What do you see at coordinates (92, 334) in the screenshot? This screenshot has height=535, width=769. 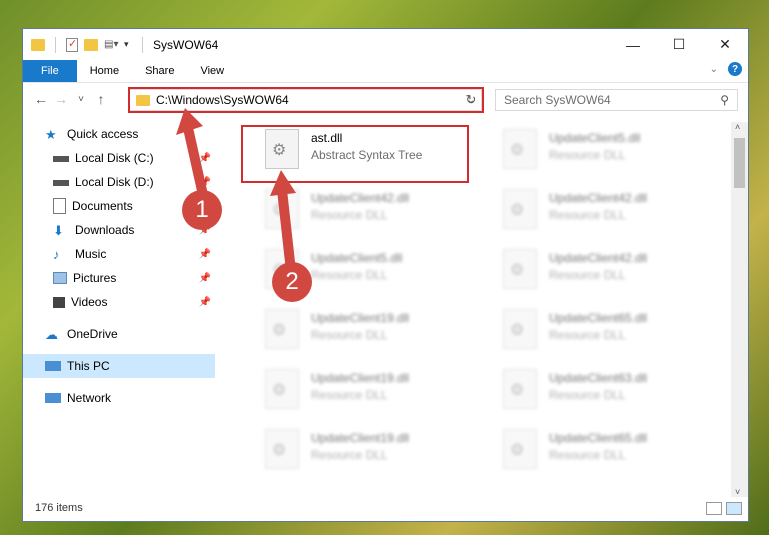 I see `sidebar-item-label: OneDrive` at bounding box center [92, 334].